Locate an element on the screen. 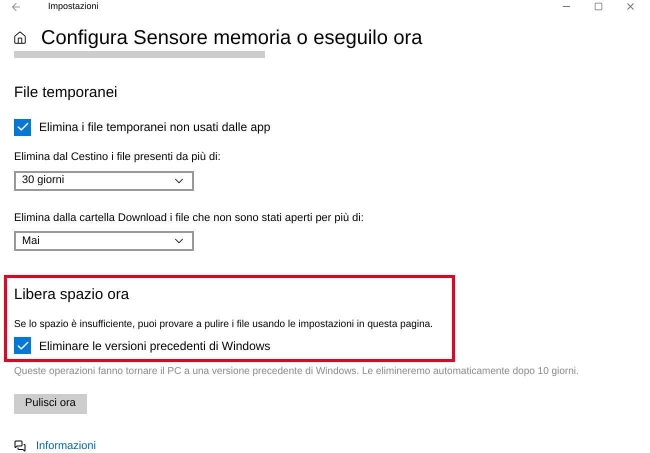  checkbox-label: Elimina i file temporanei non usati dalle app is located at coordinates (154, 127).